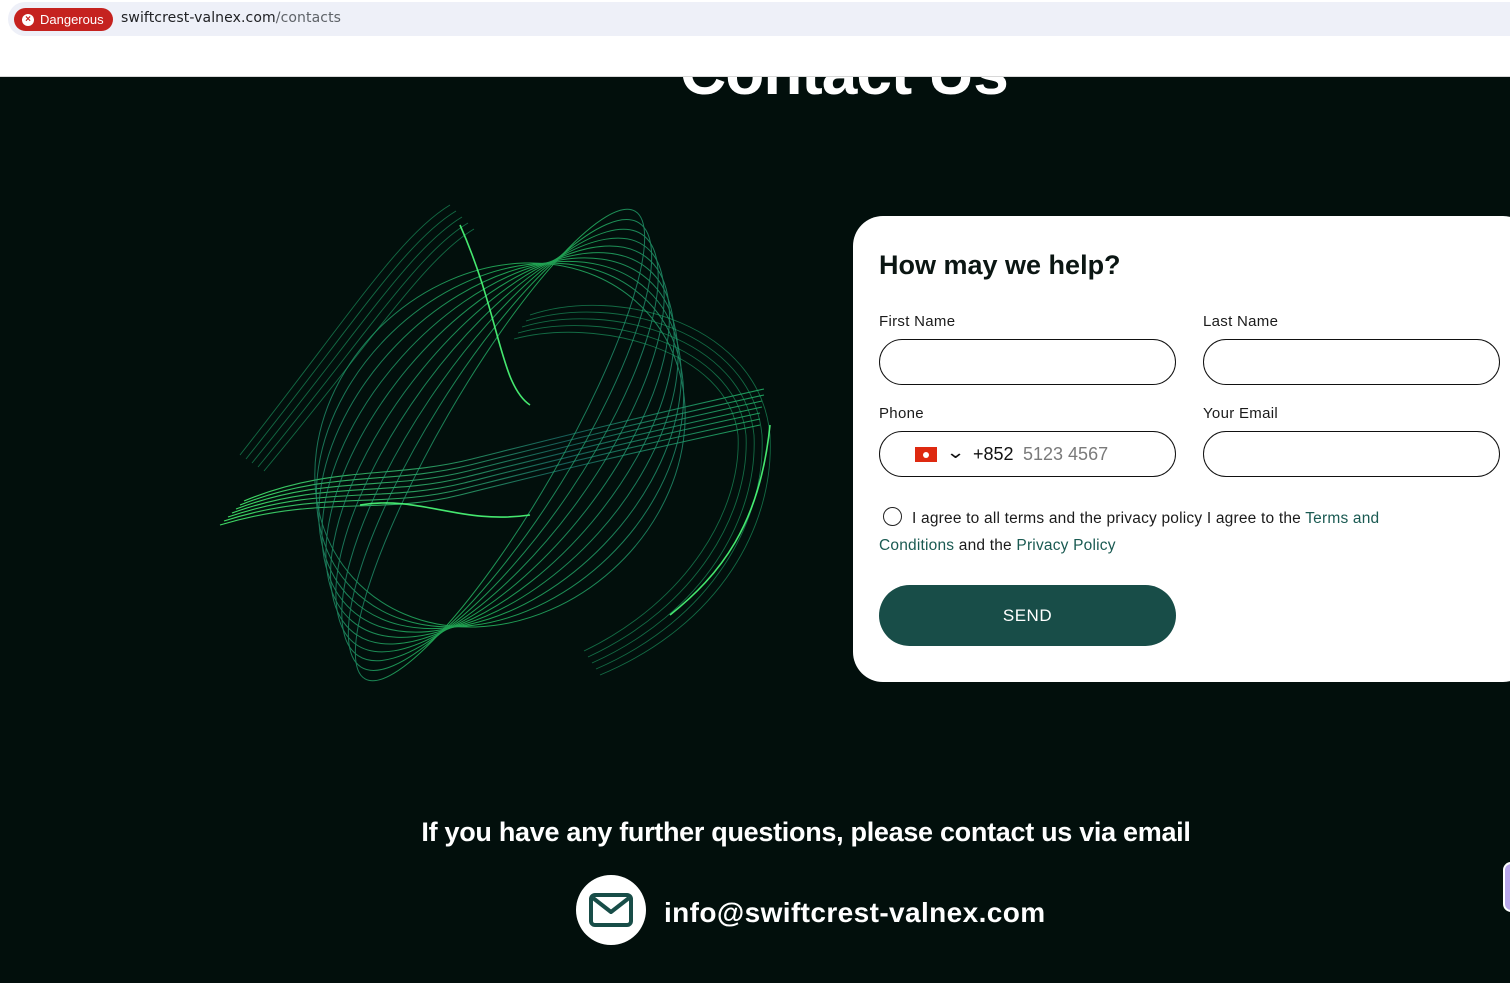 Image resolution: width=1510 pixels, height=983 pixels. Describe the element at coordinates (917, 321) in the screenshot. I see `first-name-label: First Name` at that location.